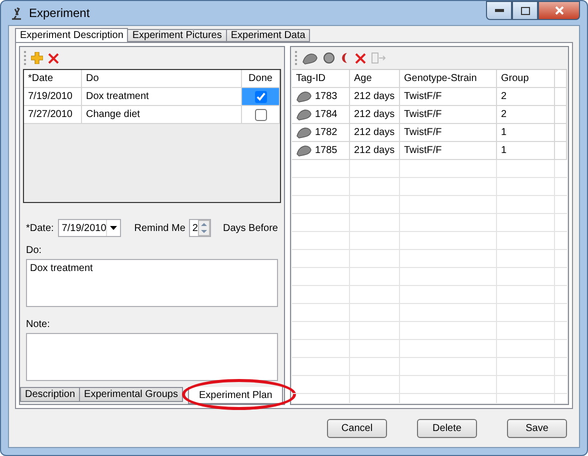 This screenshot has height=456, width=588. What do you see at coordinates (59, 13) in the screenshot?
I see `window-title: Experiment` at bounding box center [59, 13].